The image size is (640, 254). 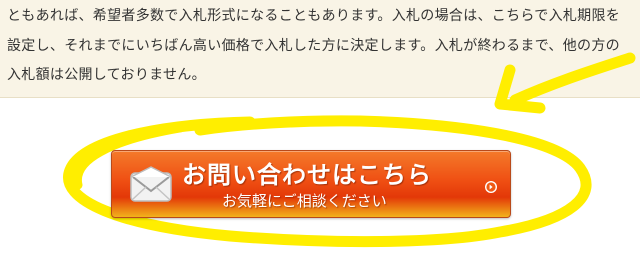 What do you see at coordinates (304, 201) in the screenshot?
I see `contact-button-subtitle: お気軽にご相談ください` at bounding box center [304, 201].